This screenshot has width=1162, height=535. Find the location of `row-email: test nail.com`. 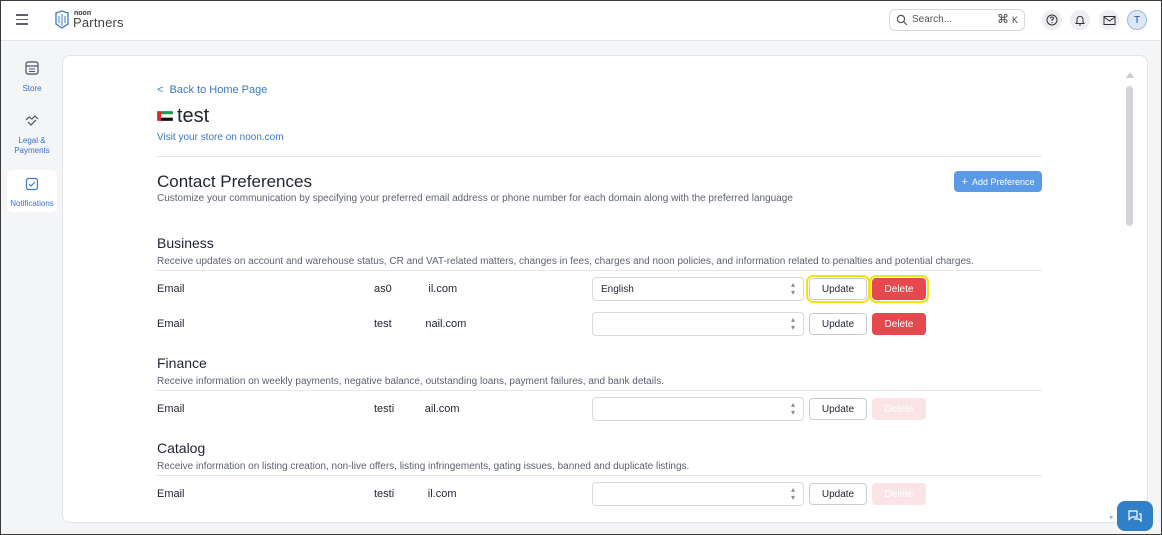

row-email: test nail.com is located at coordinates (420, 324).